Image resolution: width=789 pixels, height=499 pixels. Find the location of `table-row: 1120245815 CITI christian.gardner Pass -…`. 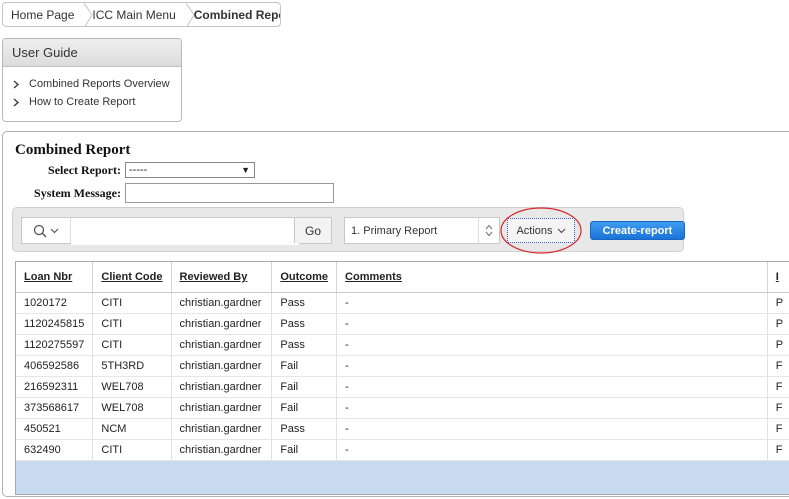

table-row: 1120245815 CITI christian.gardner Pass -… is located at coordinates (402, 324).